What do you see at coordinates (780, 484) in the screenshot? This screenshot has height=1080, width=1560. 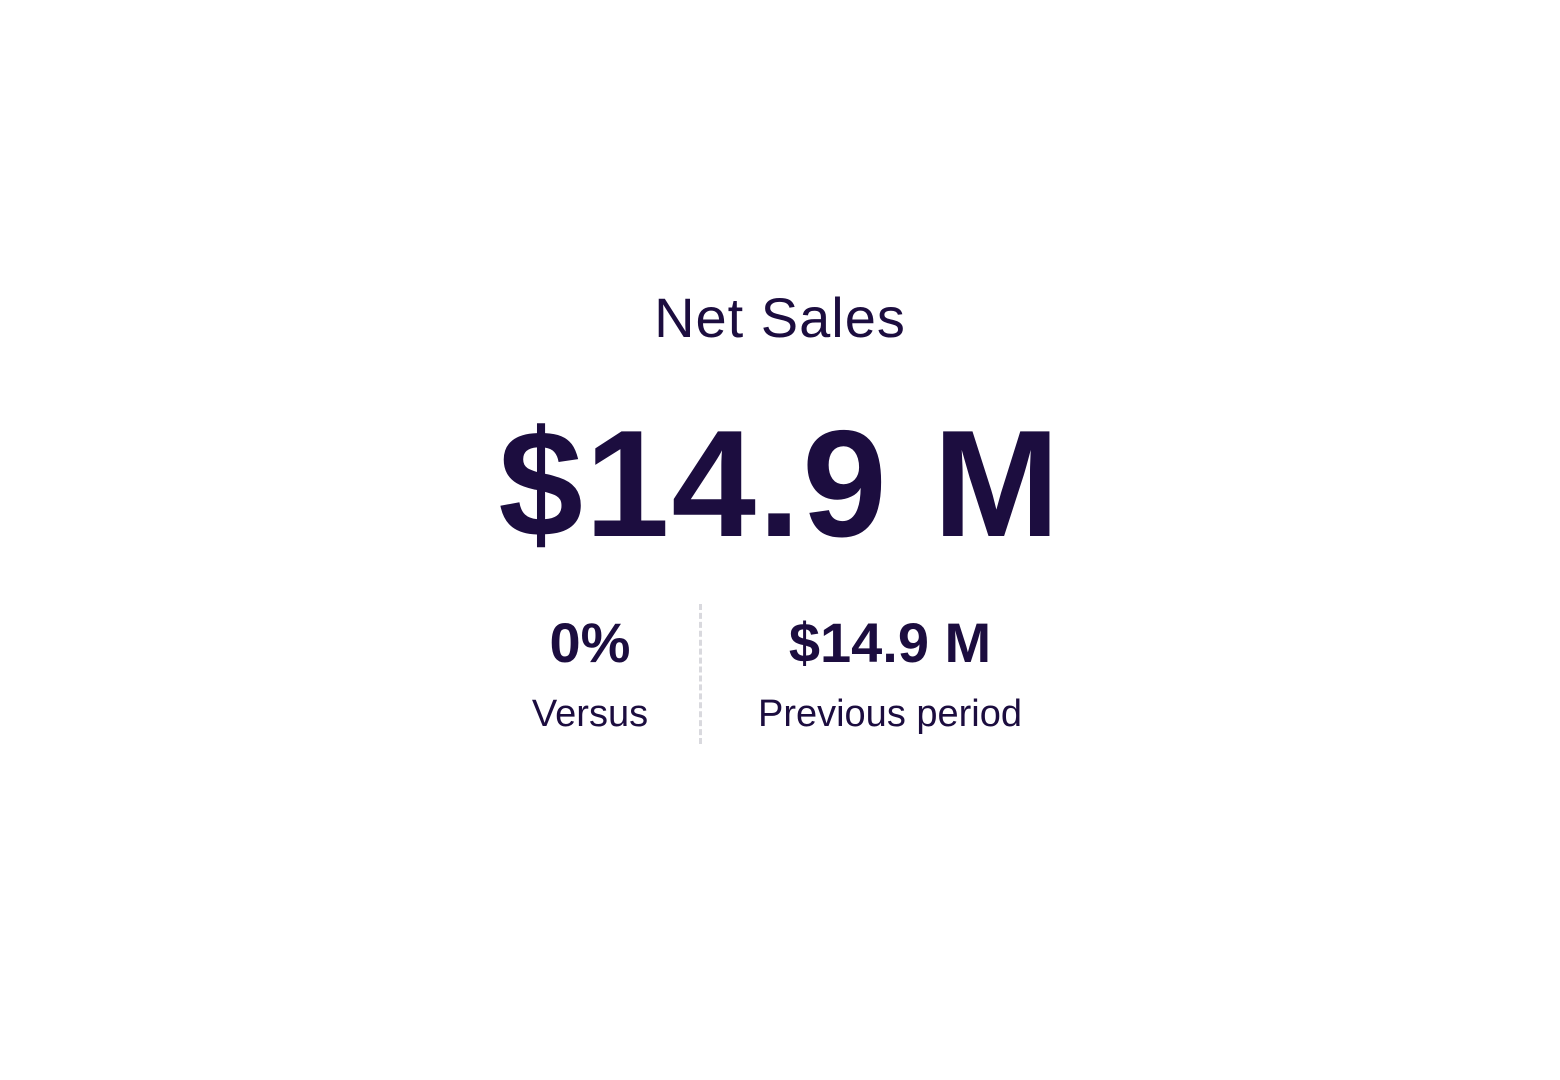 I see `kpi-value: $14.9 M` at bounding box center [780, 484].